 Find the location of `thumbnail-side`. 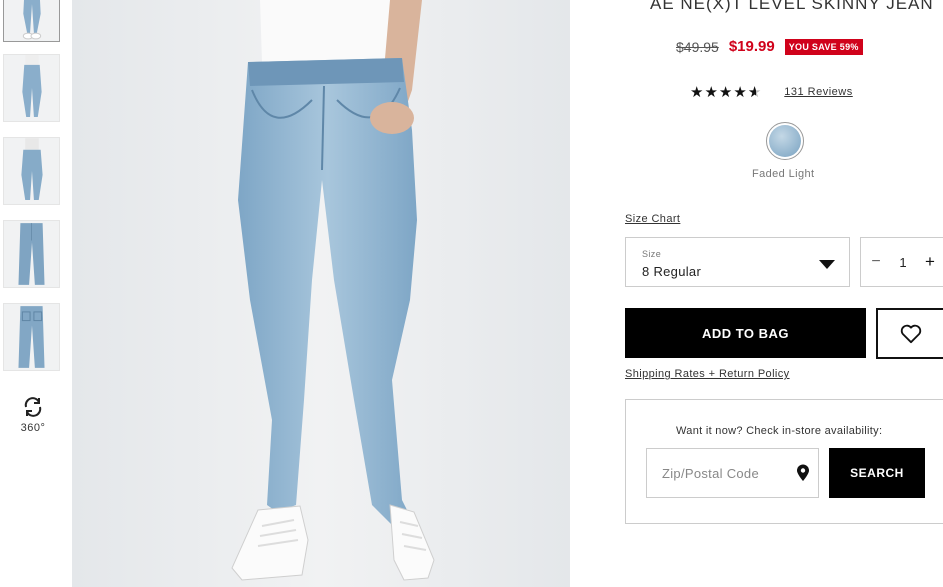

thumbnail-side is located at coordinates (31, 88).